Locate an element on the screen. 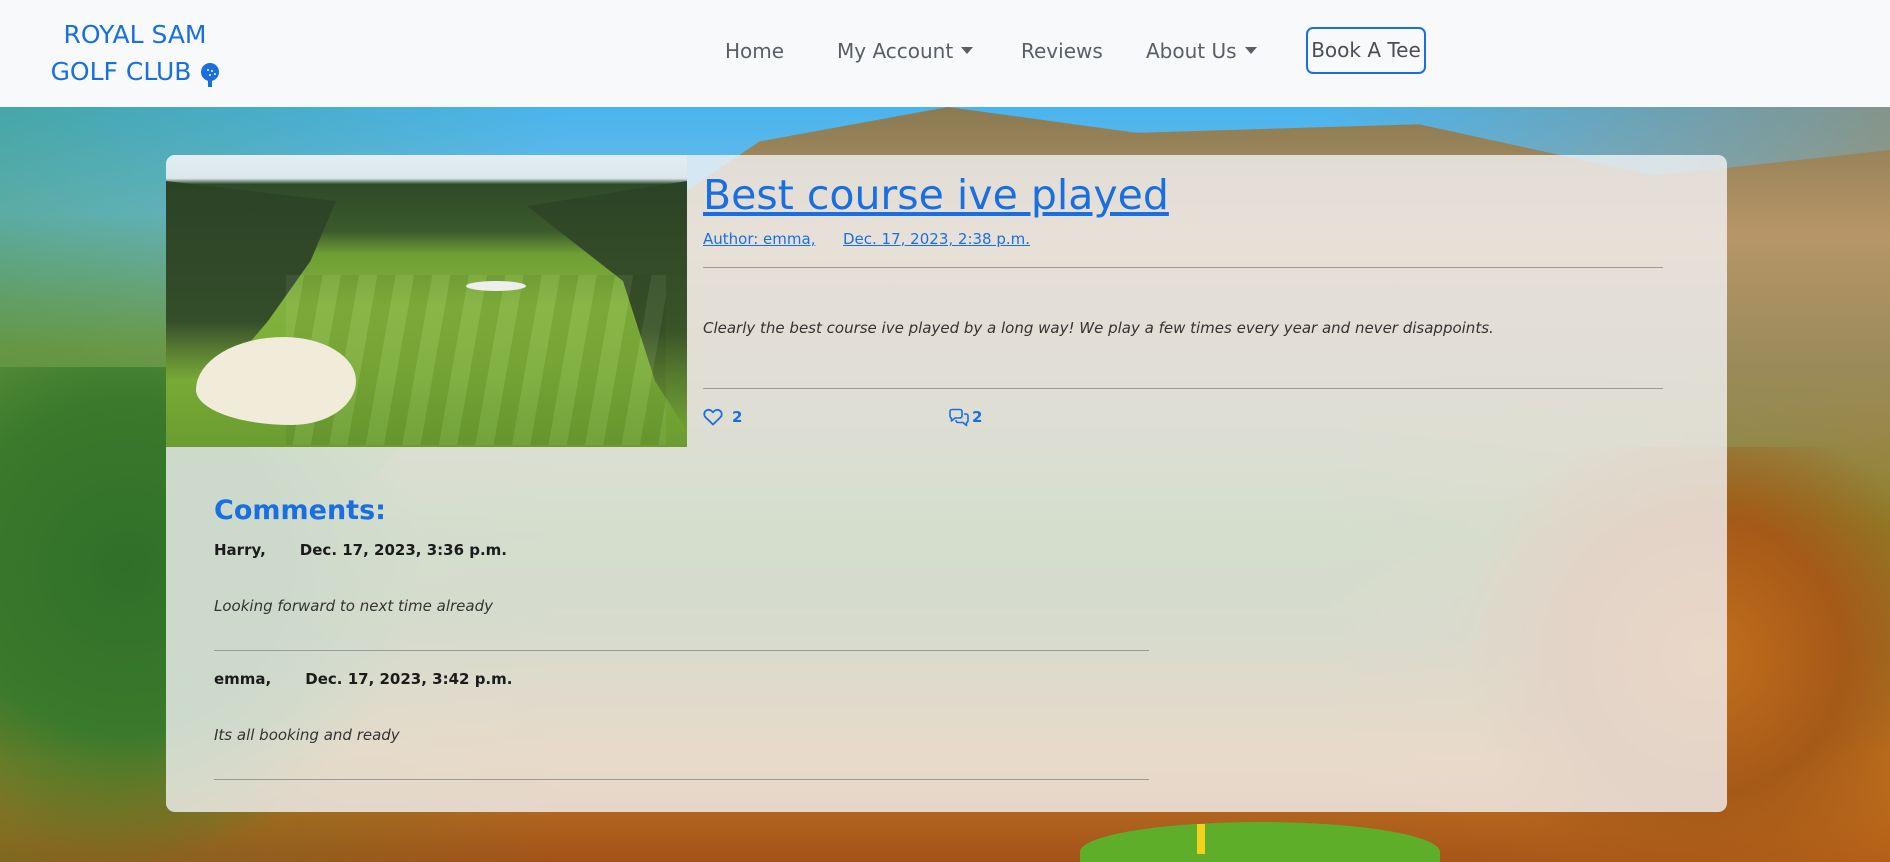 Image resolution: width=1890 pixels, height=862 pixels. comment-author: emma, is located at coordinates (243, 679).